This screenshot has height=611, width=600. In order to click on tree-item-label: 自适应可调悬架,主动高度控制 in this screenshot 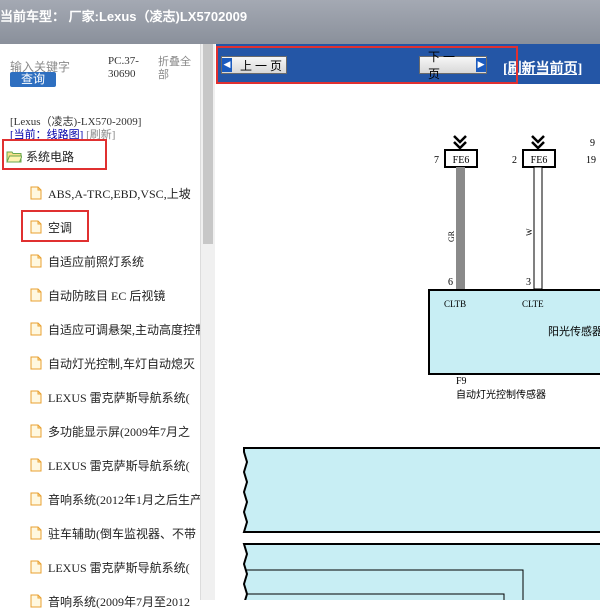, I will do `click(124, 329)`.